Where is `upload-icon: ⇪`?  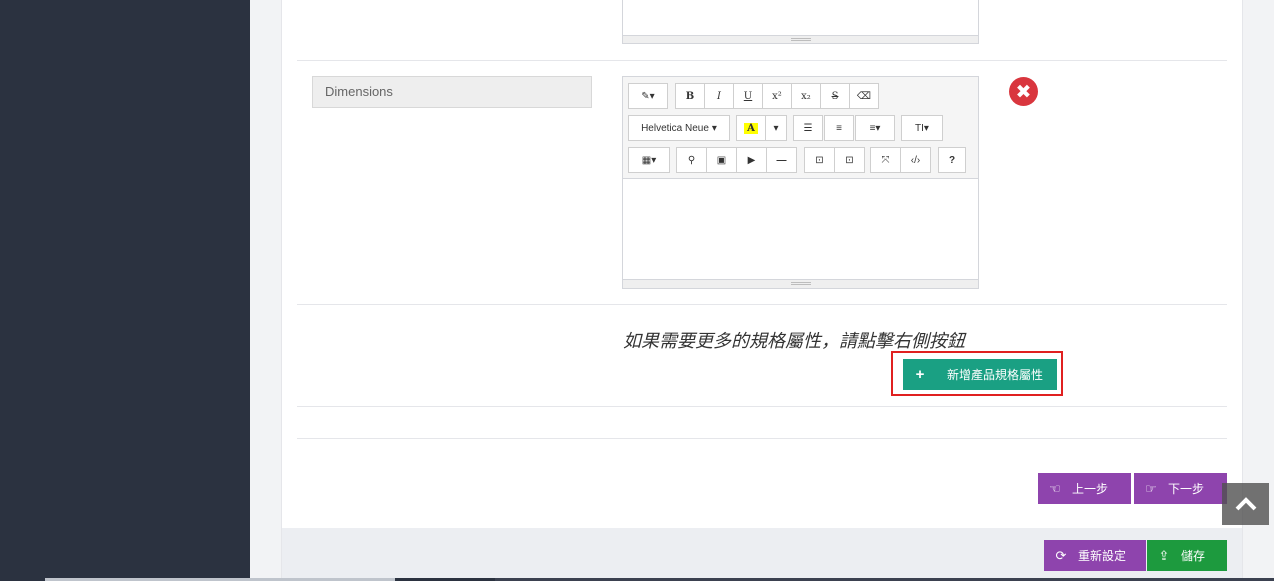
upload-icon: ⇪ is located at coordinates (1164, 555).